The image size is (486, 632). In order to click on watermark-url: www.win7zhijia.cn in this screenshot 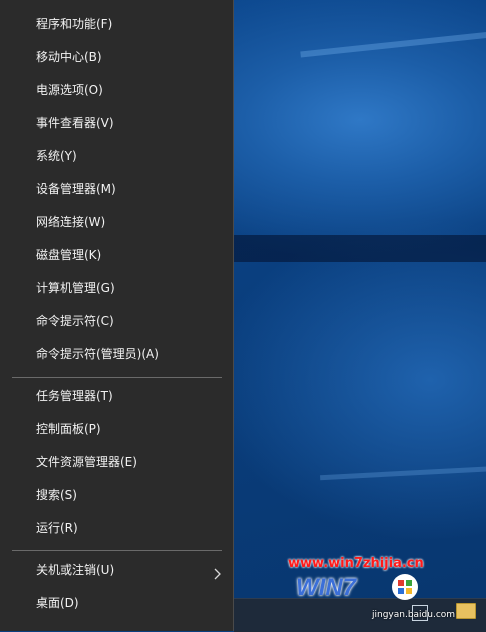, I will do `click(356, 563)`.